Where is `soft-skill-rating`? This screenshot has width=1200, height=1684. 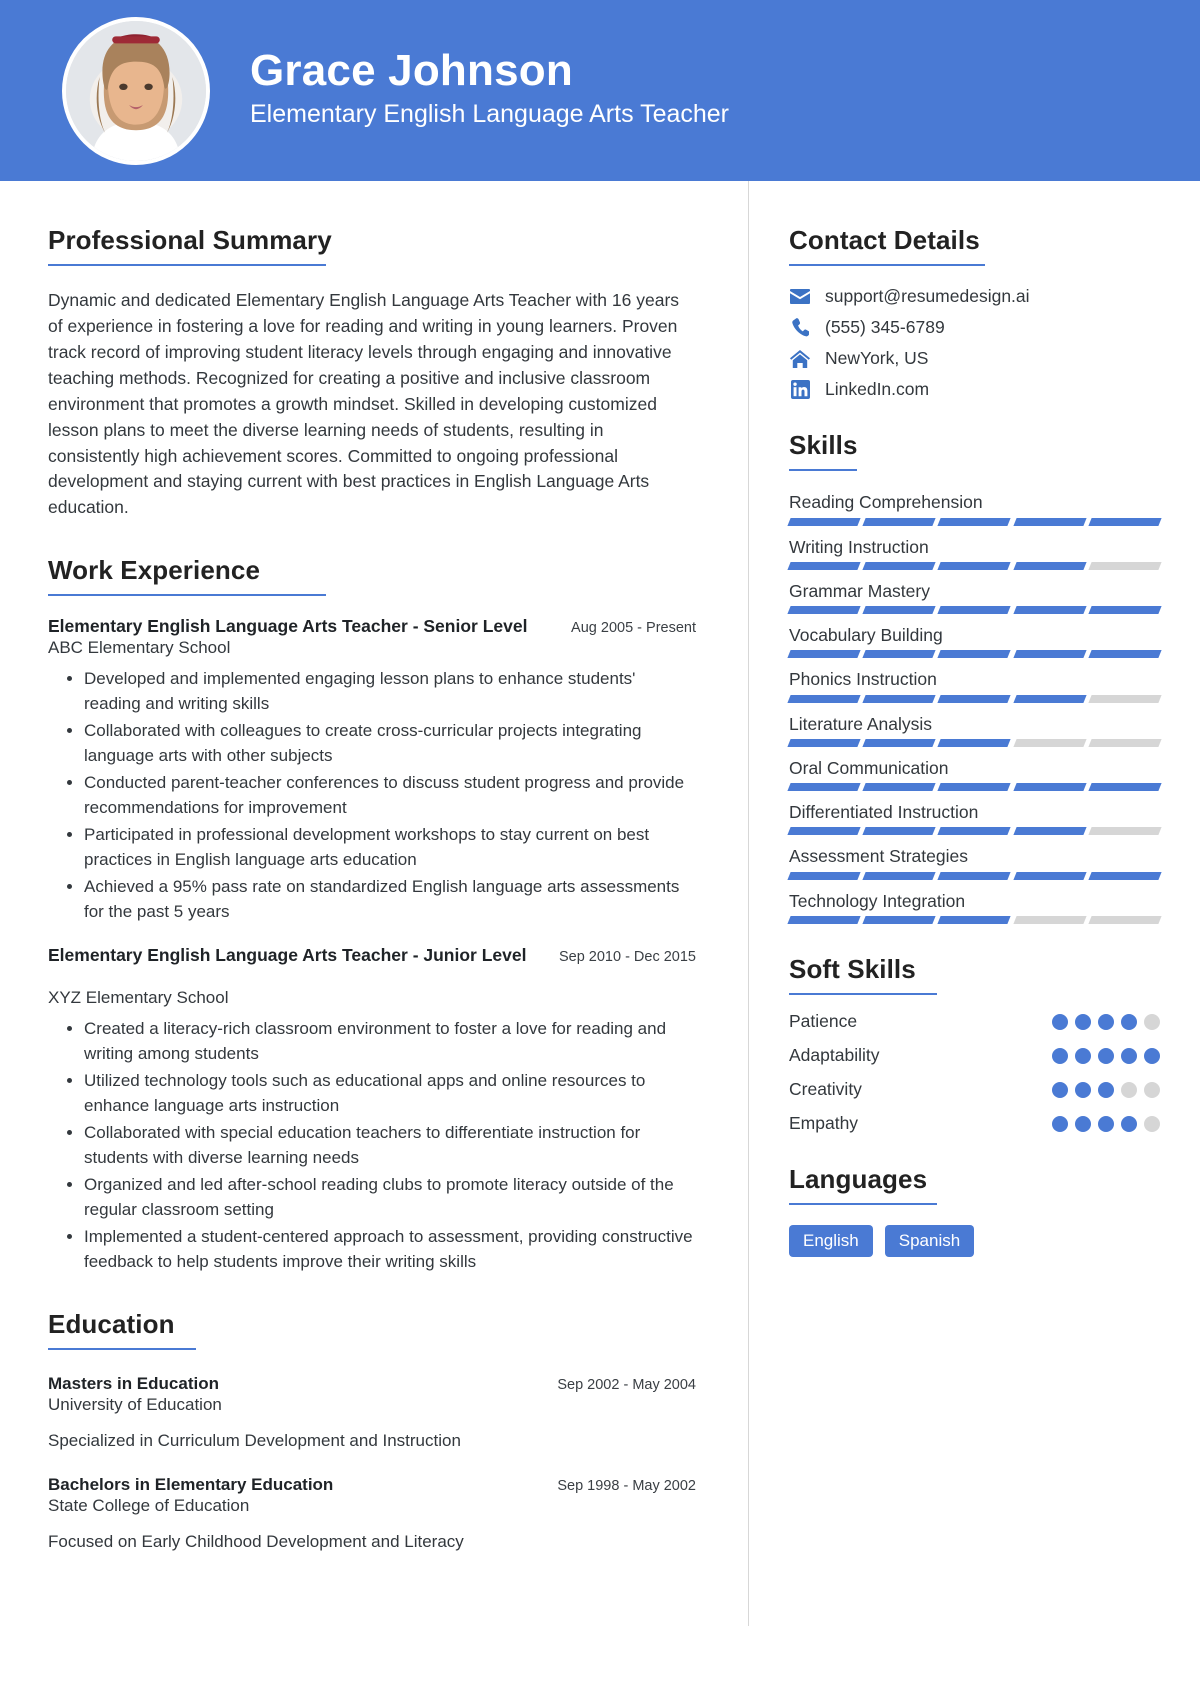
soft-skill-rating is located at coordinates (1106, 1055).